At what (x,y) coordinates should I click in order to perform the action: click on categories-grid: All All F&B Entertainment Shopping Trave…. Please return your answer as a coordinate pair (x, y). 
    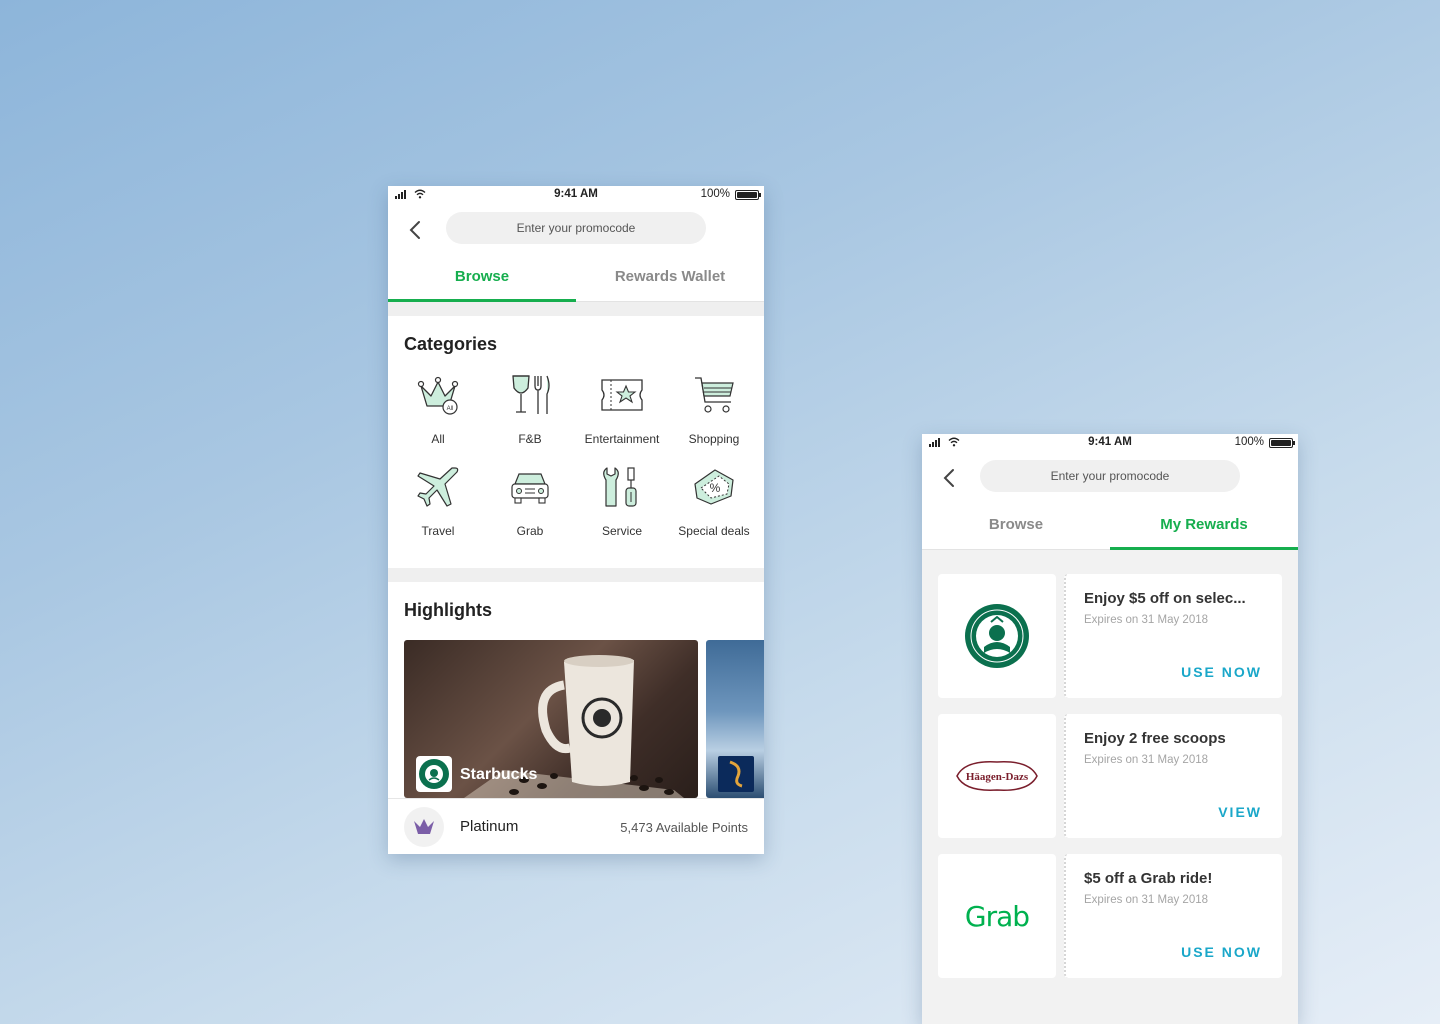
    Looking at the image, I should click on (576, 459).